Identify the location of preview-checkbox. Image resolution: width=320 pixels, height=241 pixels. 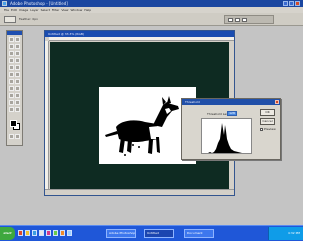
(261, 129).